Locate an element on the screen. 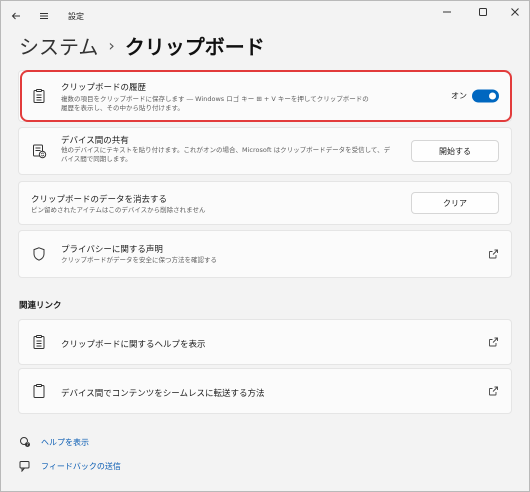 The width and height of the screenshot is (530, 492). related-link-label: クリップボードに関するヘルプを表示 is located at coordinates (133, 345).